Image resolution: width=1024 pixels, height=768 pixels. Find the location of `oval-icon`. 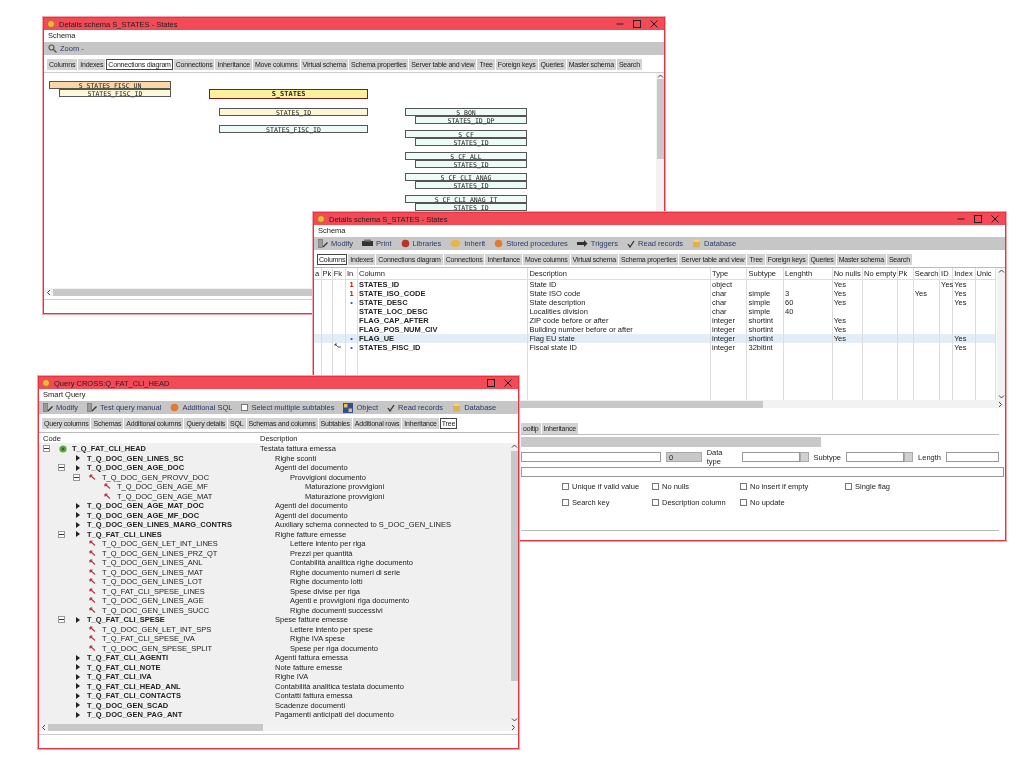

oval-icon is located at coordinates (456, 243).